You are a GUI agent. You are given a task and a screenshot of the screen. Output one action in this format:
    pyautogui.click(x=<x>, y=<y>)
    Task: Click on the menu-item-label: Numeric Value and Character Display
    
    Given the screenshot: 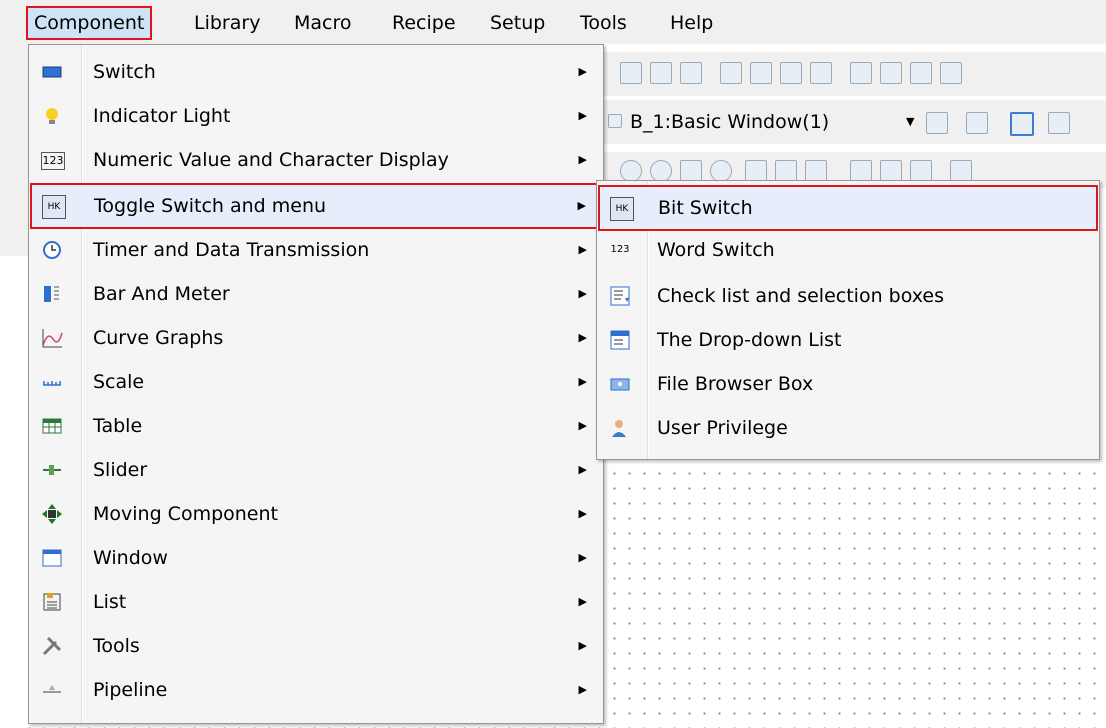 What is the action you would take?
    pyautogui.click(x=271, y=160)
    